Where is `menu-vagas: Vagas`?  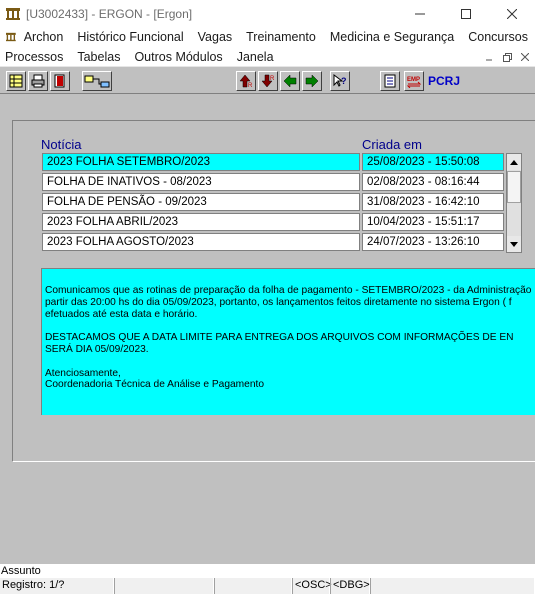 menu-vagas: Vagas is located at coordinates (215, 37).